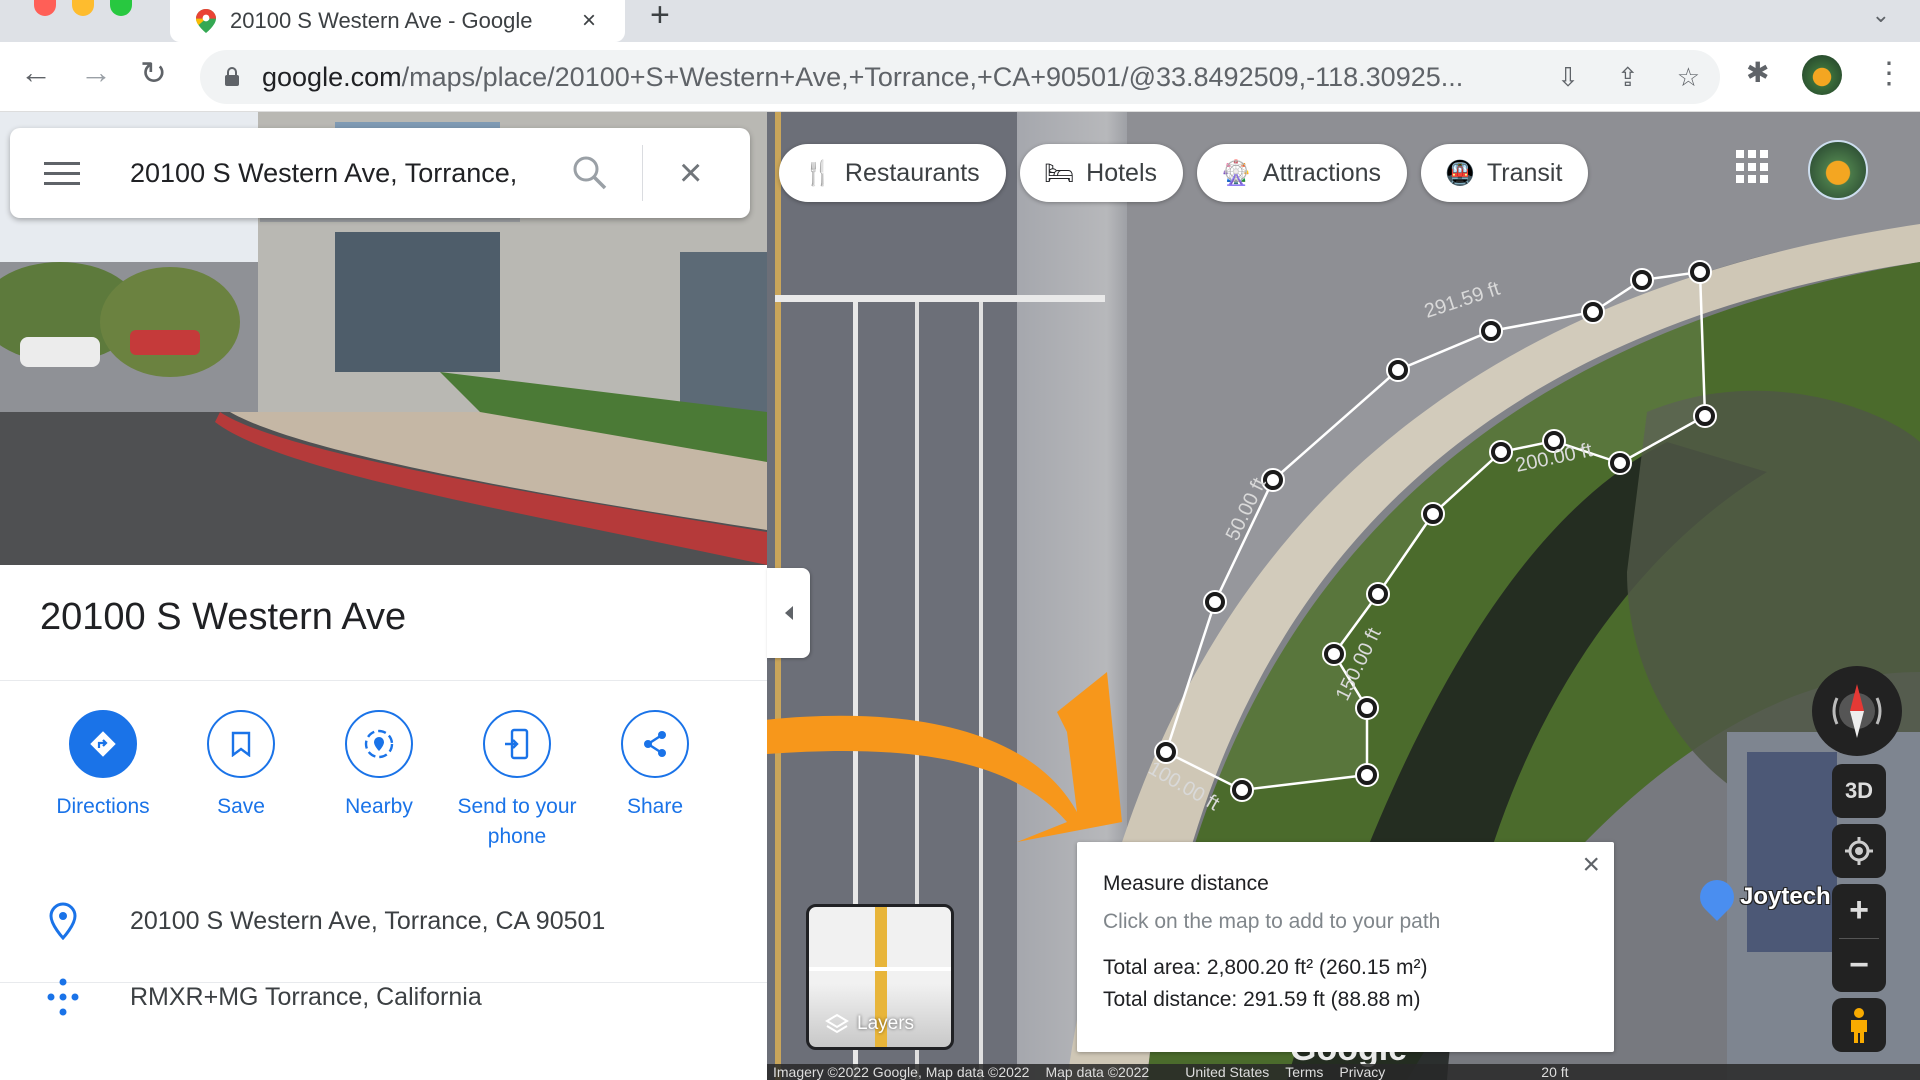 The height and width of the screenshot is (1080, 1920). Describe the element at coordinates (1460, 173) in the screenshot. I see `transit-icon: 🚇` at that location.